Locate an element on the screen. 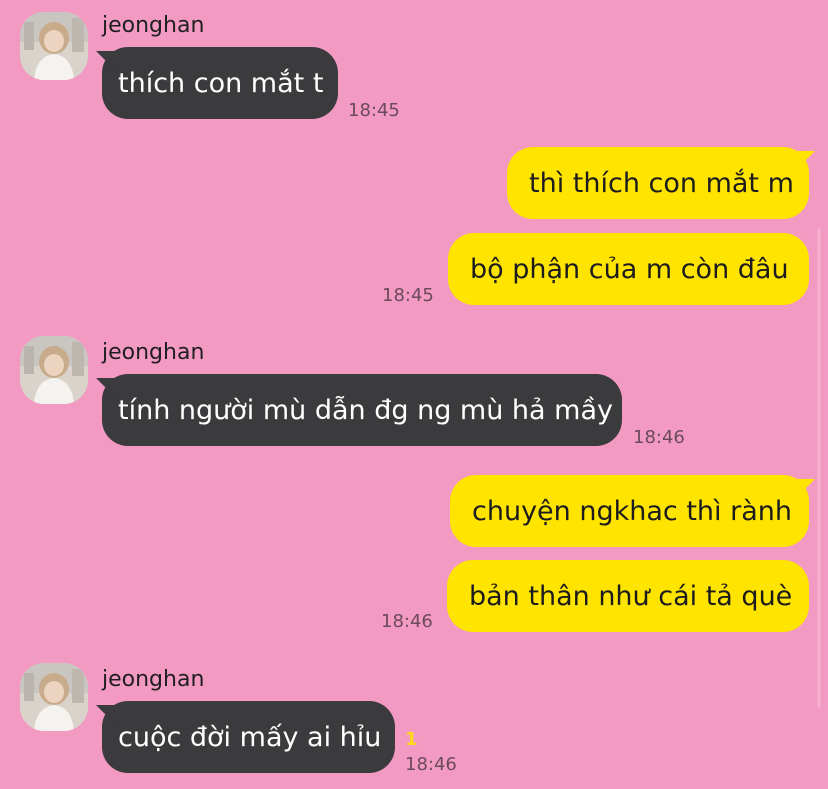  message-text: cuộc đời mấy ai hỉu is located at coordinates (250, 737).